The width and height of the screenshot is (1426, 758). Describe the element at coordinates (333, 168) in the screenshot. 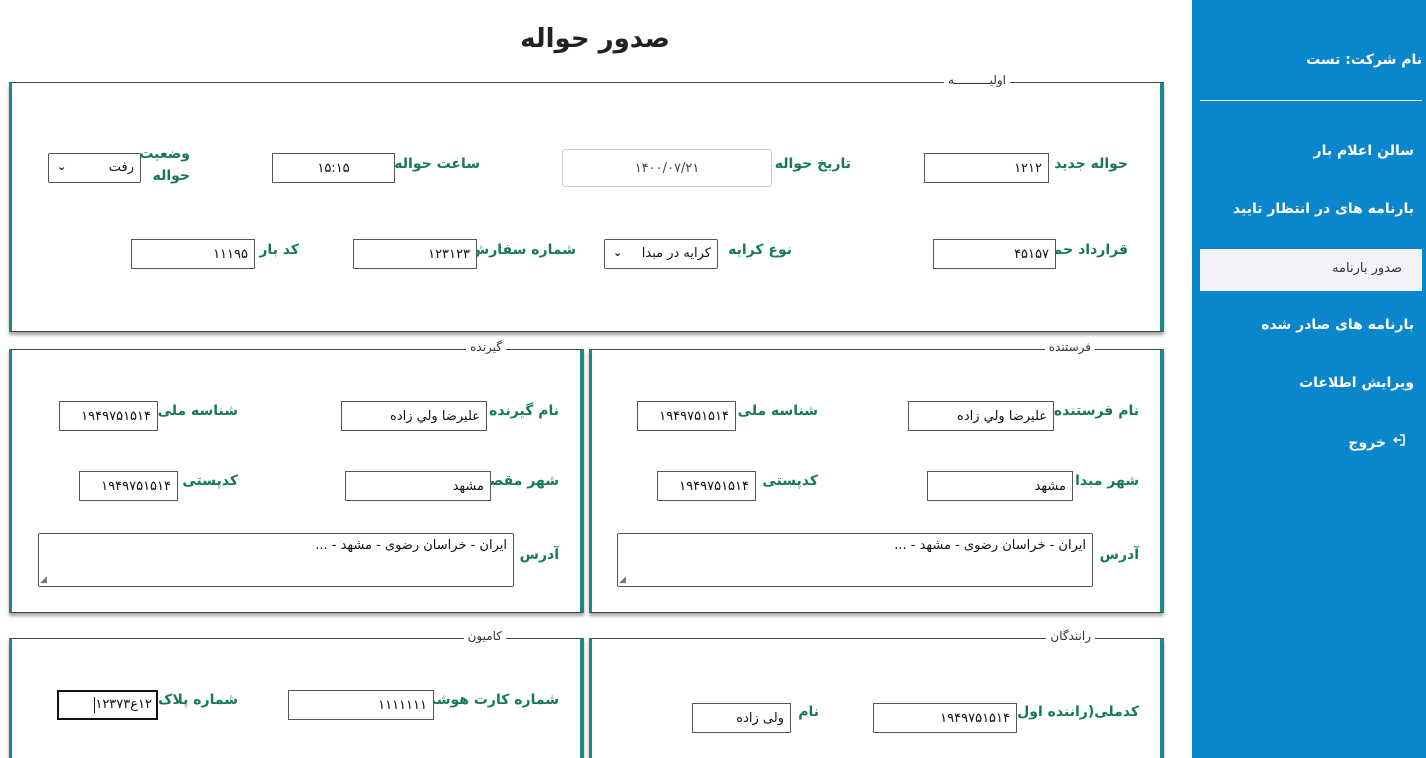

I see `remittance-time-input` at that location.